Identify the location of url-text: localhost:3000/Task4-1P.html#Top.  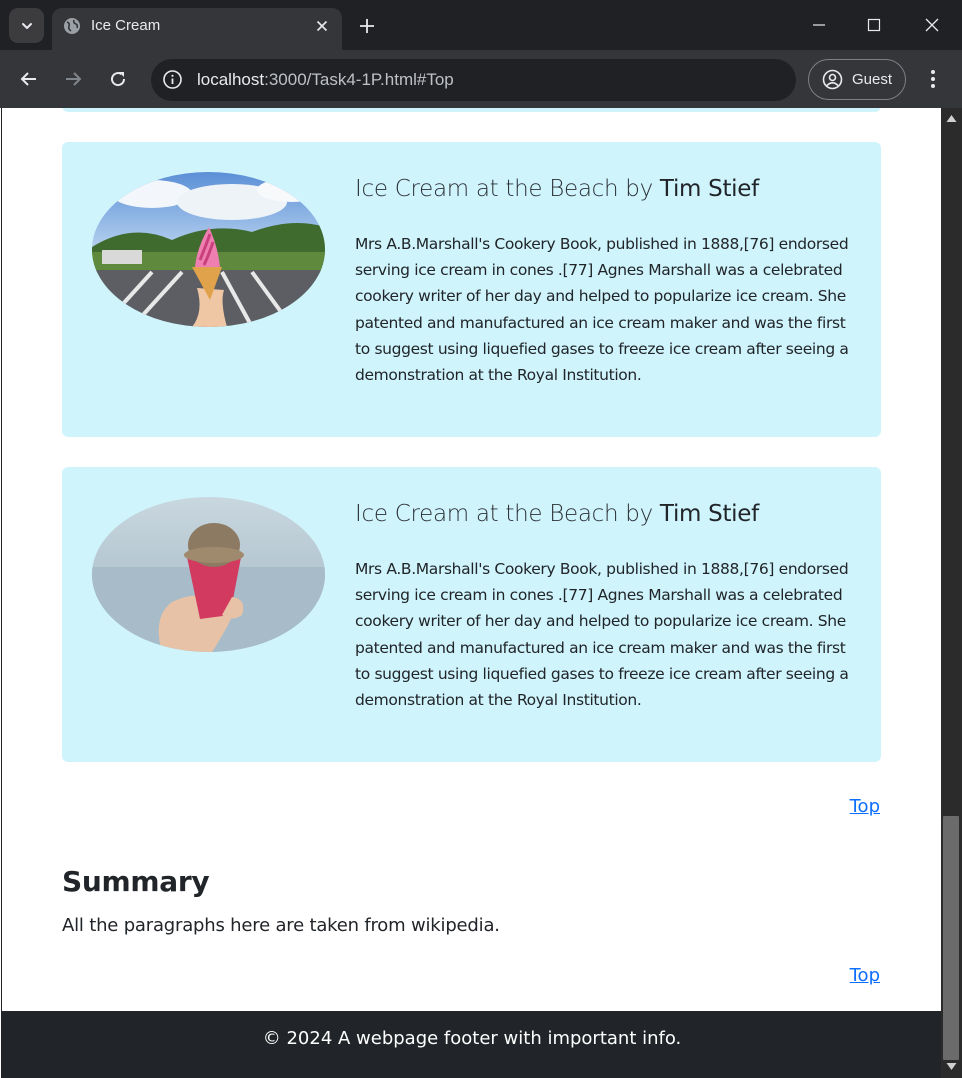
(325, 80).